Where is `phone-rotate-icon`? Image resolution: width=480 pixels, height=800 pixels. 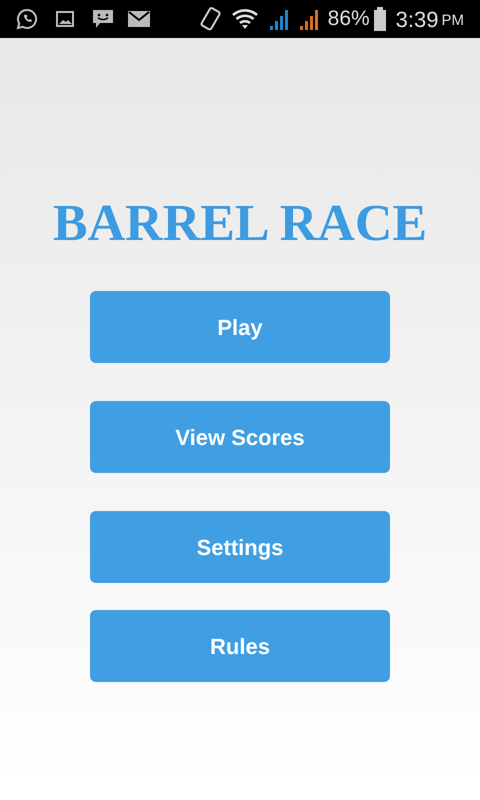
phone-rotate-icon is located at coordinates (211, 19).